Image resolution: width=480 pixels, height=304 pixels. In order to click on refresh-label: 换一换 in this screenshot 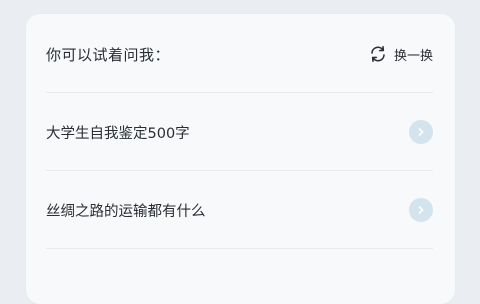, I will do `click(413, 56)`.